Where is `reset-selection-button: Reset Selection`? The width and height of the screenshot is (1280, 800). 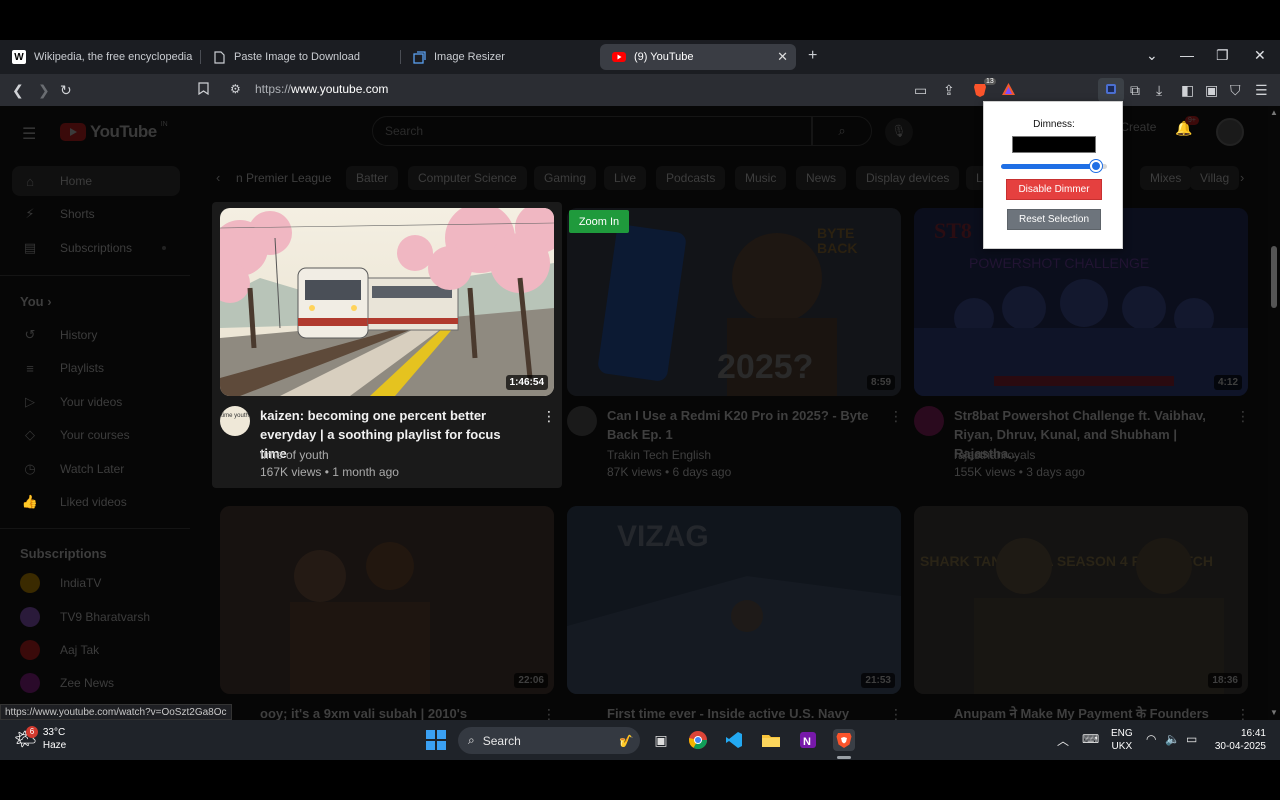 reset-selection-button: Reset Selection is located at coordinates (1054, 219).